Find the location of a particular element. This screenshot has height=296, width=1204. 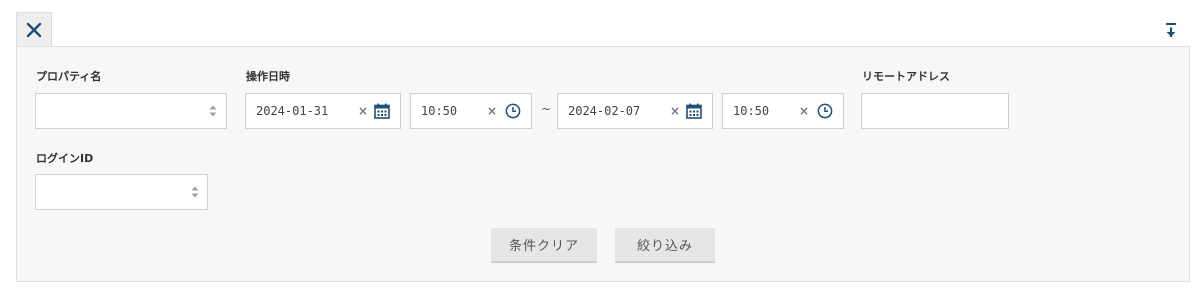

from-date-input: 2024-01-31 × is located at coordinates (323, 111).